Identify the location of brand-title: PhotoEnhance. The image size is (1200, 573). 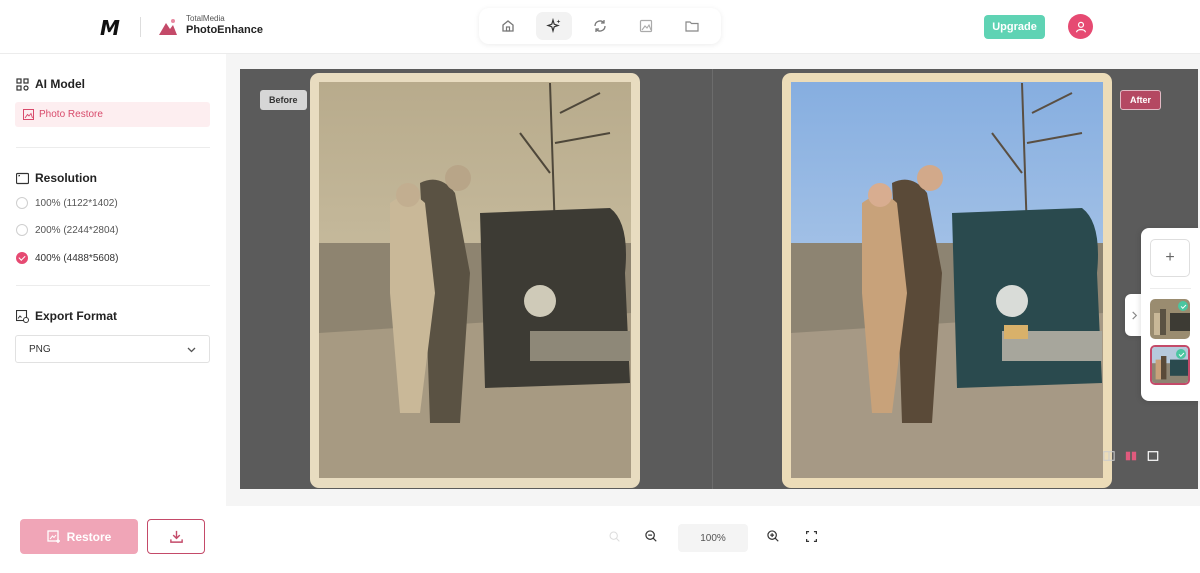
(225, 30).